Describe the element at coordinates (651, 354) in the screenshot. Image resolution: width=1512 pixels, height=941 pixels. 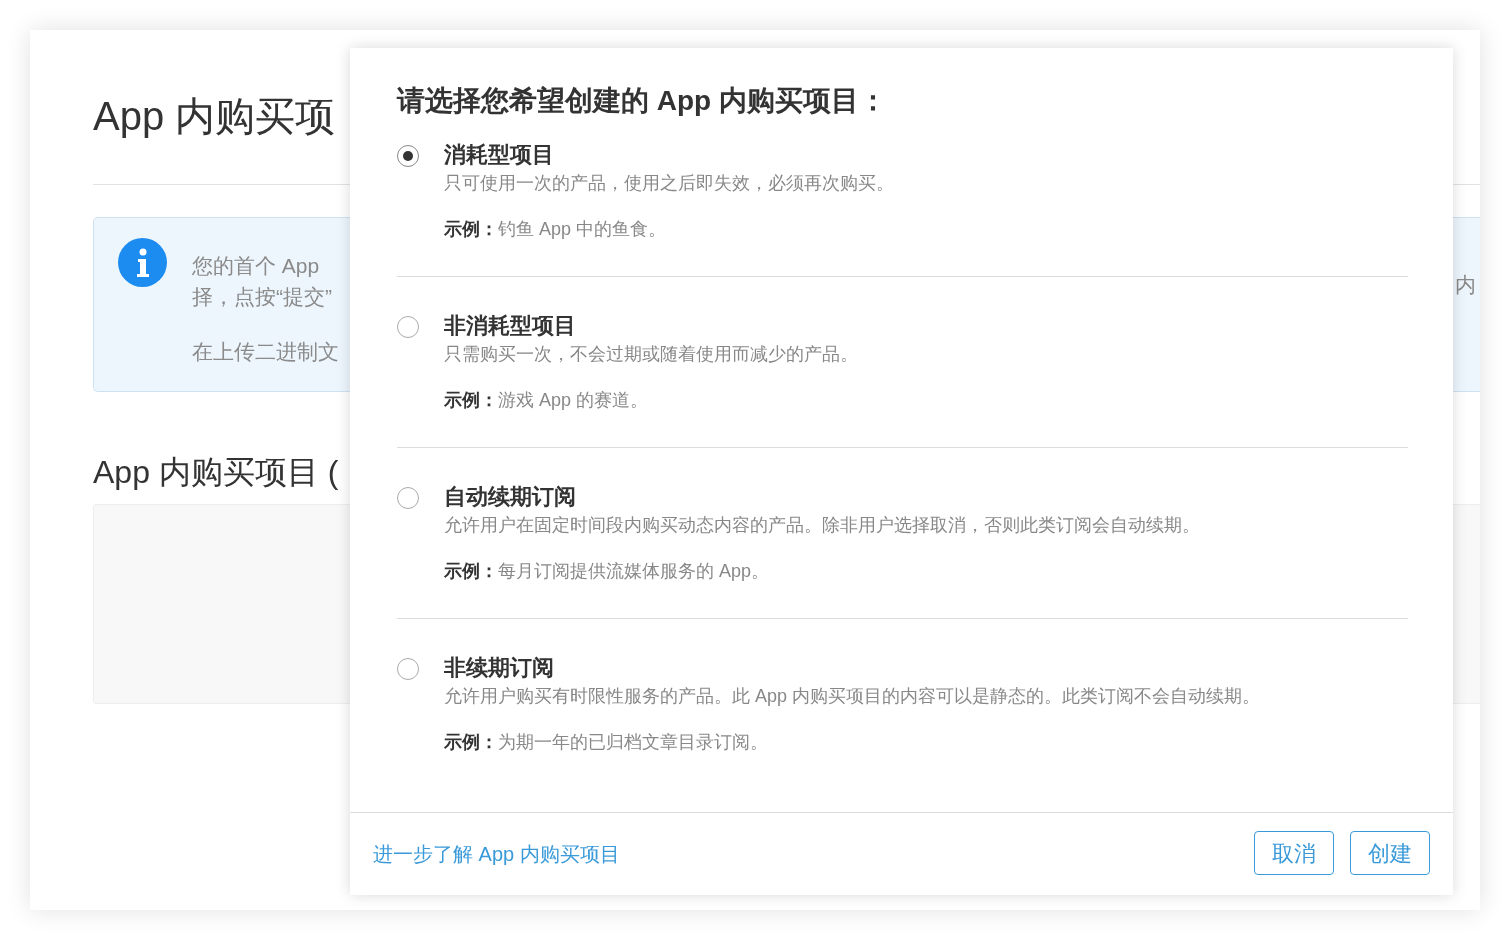
I see `option-description: 只需购买一次，不会过期或随着使用而减少的产品。` at that location.